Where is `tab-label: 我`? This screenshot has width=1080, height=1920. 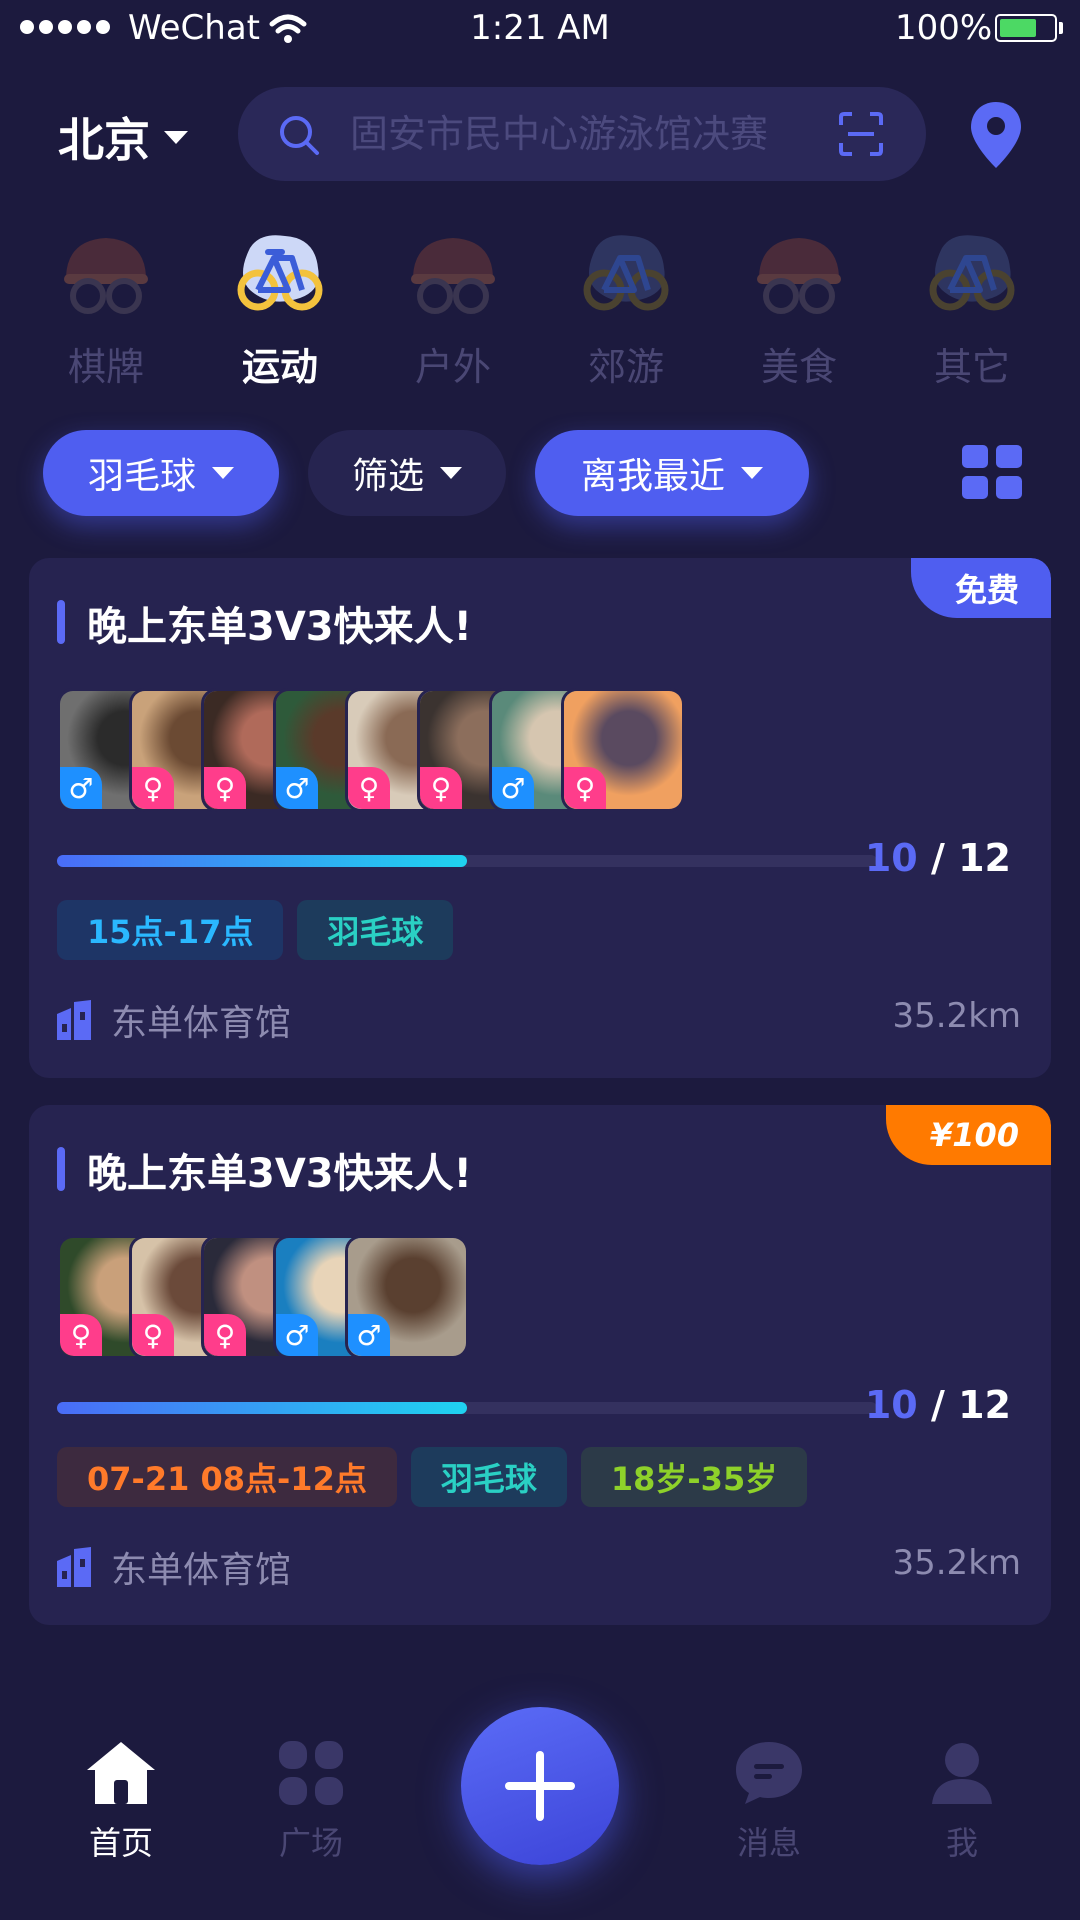 tab-label: 我 is located at coordinates (961, 1843).